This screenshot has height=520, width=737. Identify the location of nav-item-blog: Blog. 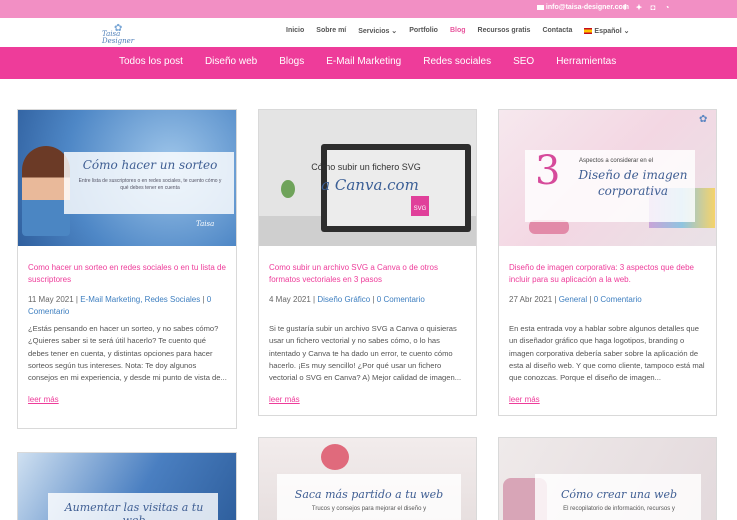
(458, 31).